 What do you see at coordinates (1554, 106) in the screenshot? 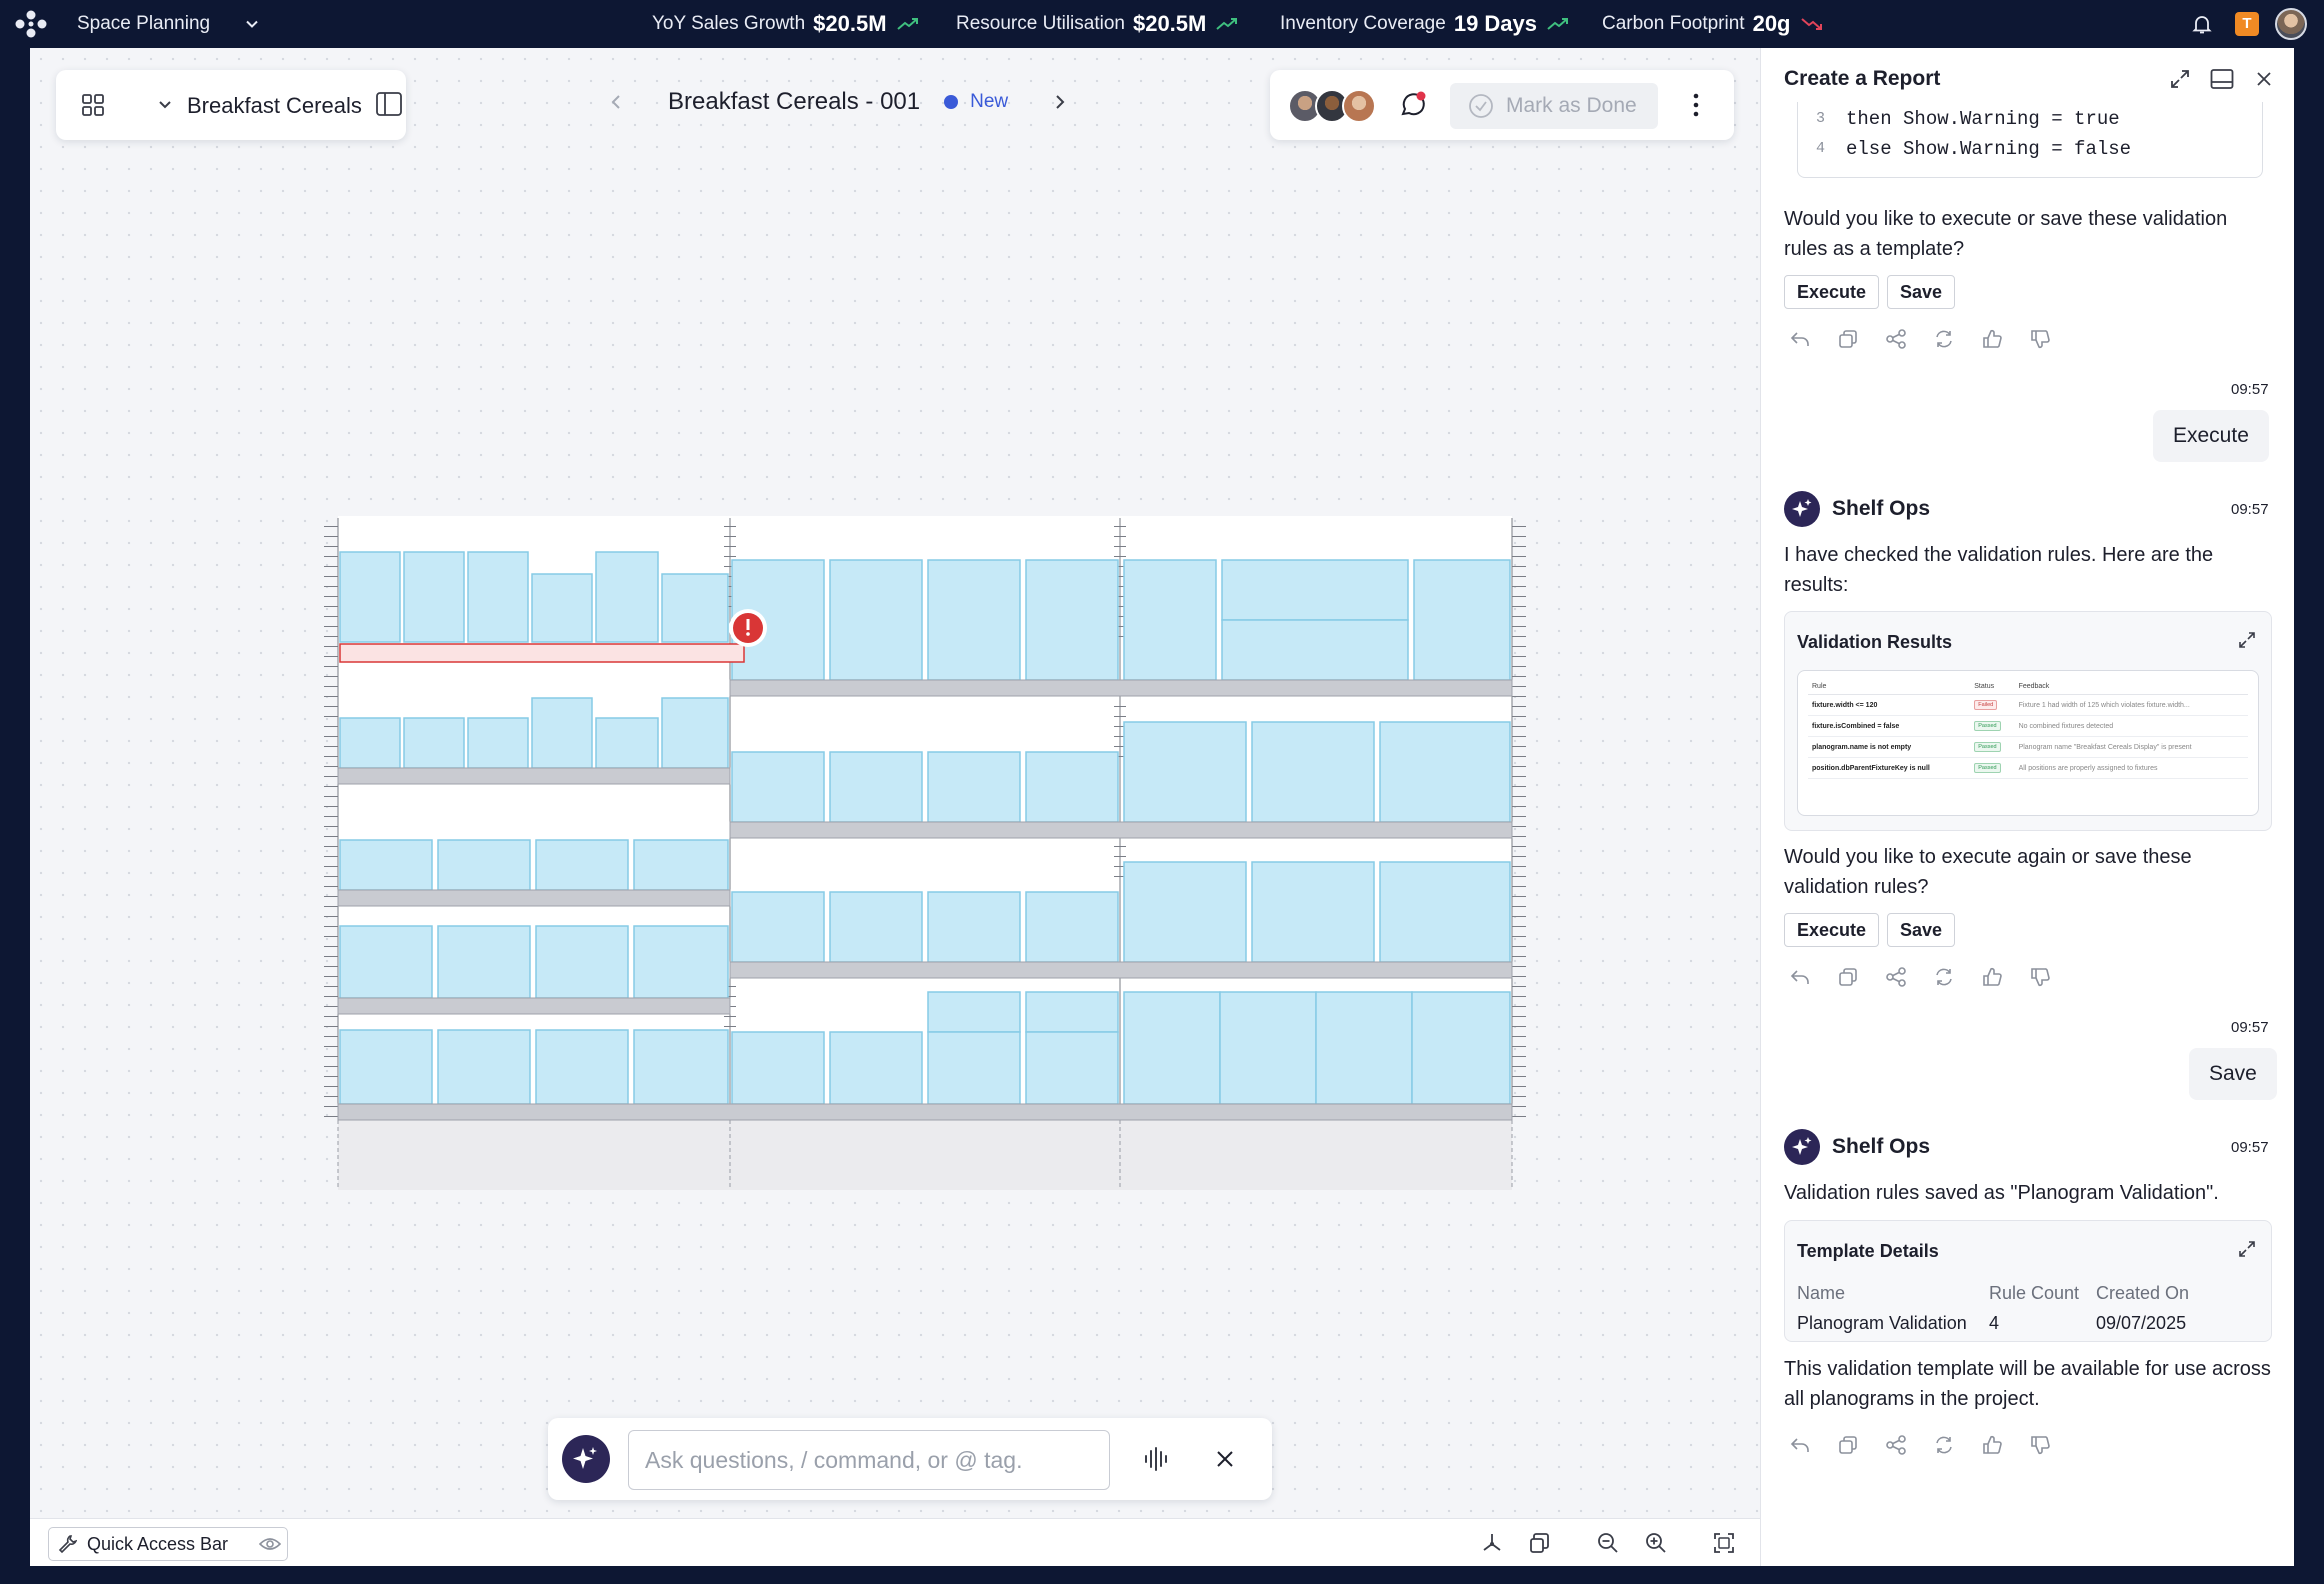
I see `mark-as-done-button: Mark as Done` at bounding box center [1554, 106].